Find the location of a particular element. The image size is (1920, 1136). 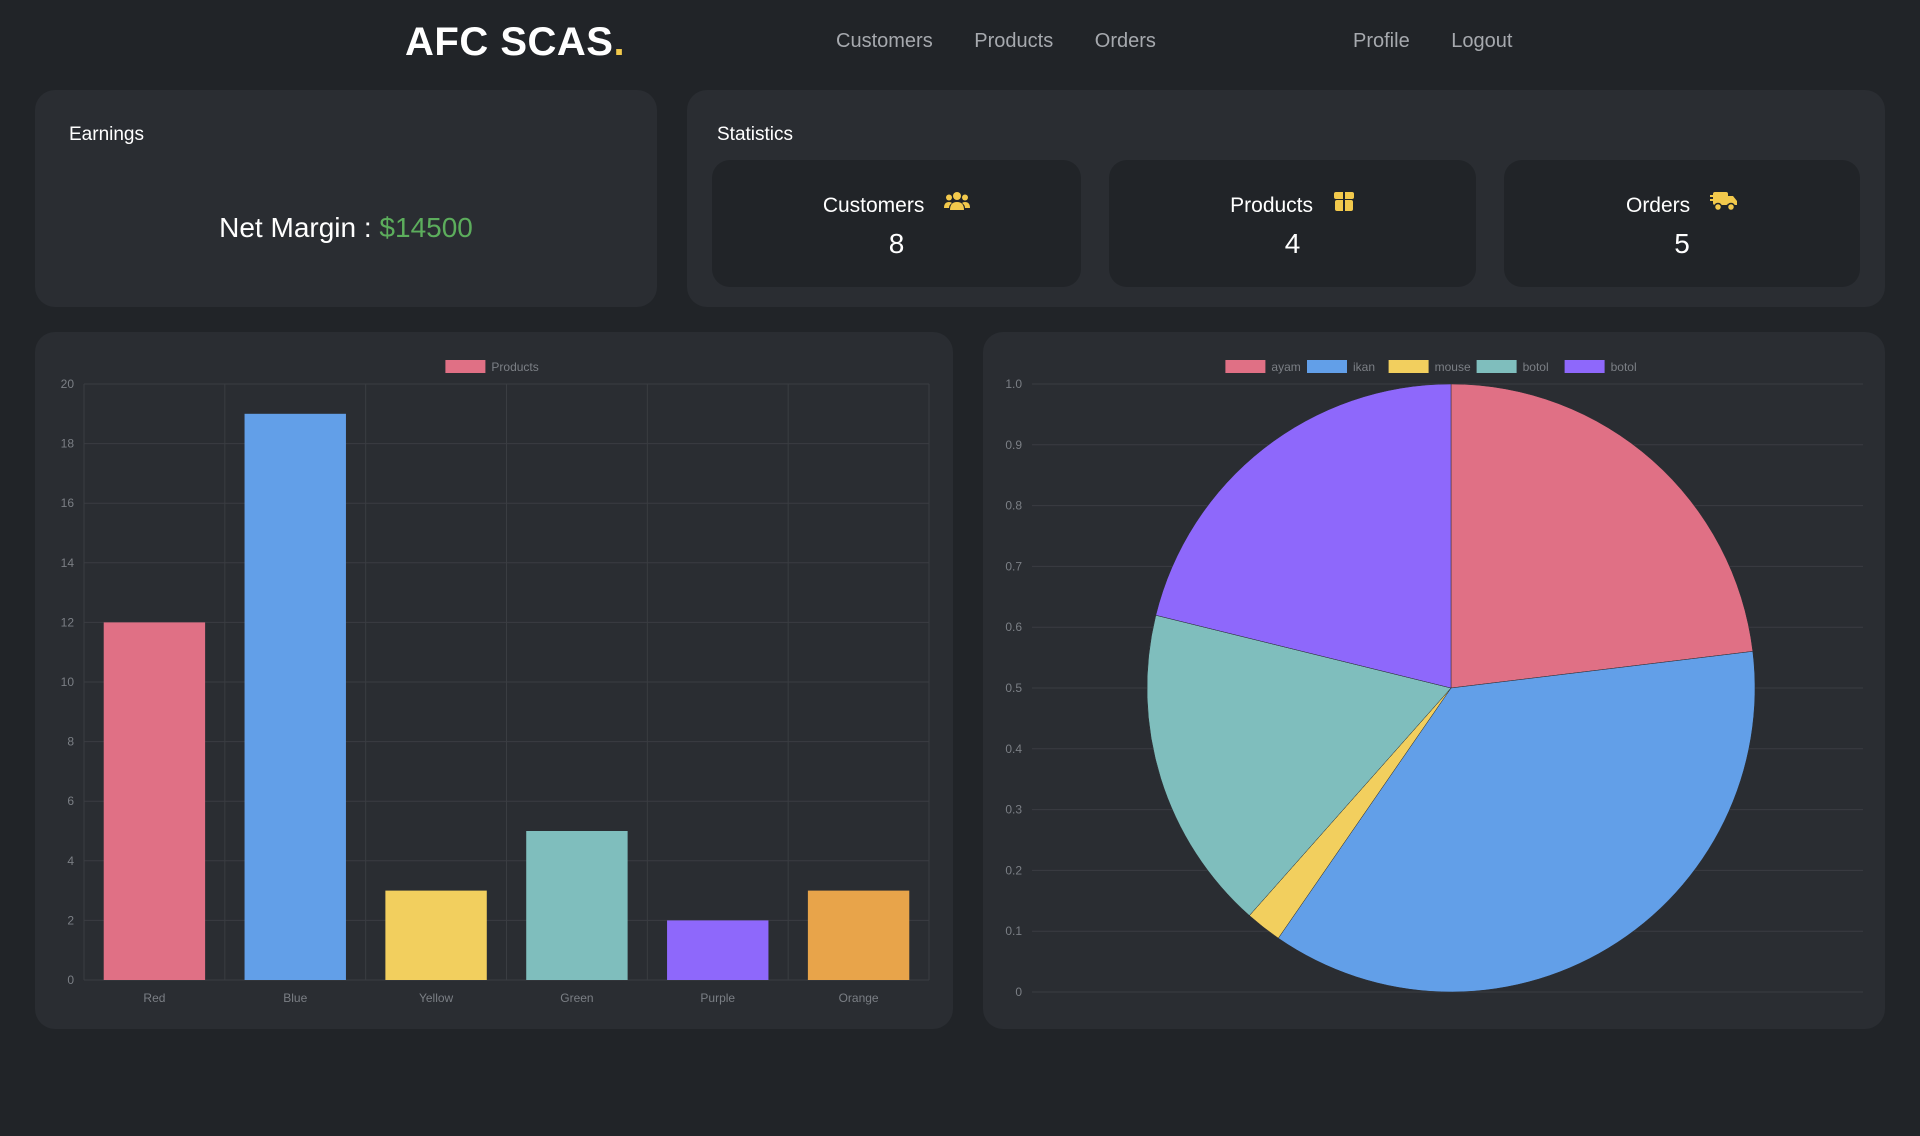

nav-orders-link: Orders is located at coordinates (1125, 41).